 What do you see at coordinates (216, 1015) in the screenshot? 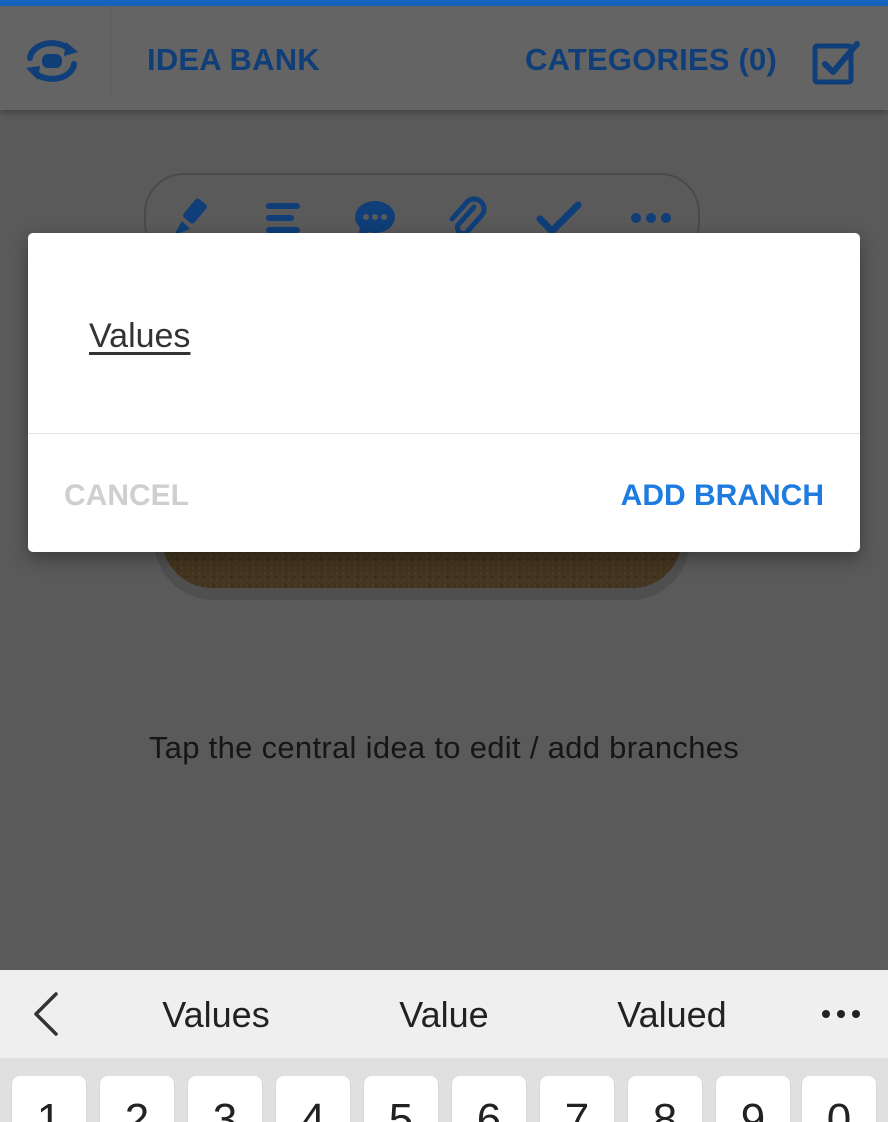
I see `suggestion-item: Values` at bounding box center [216, 1015].